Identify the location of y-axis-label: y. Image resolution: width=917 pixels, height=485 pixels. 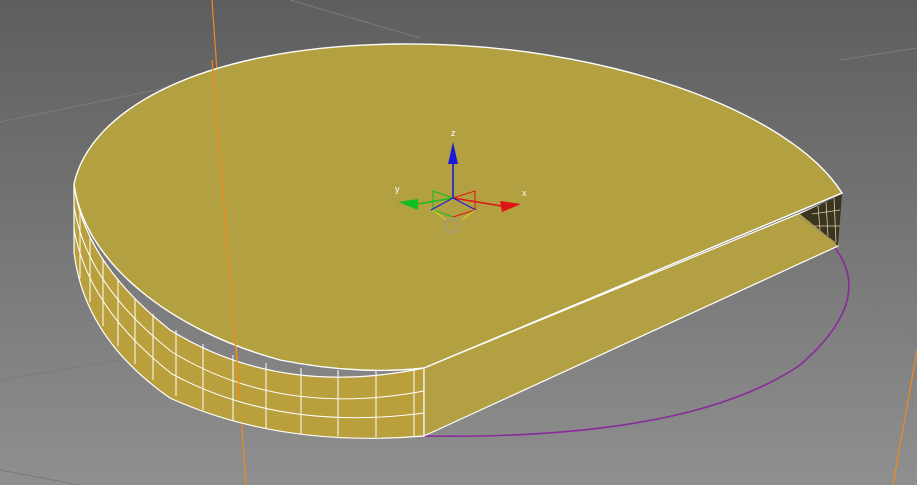
(397, 189).